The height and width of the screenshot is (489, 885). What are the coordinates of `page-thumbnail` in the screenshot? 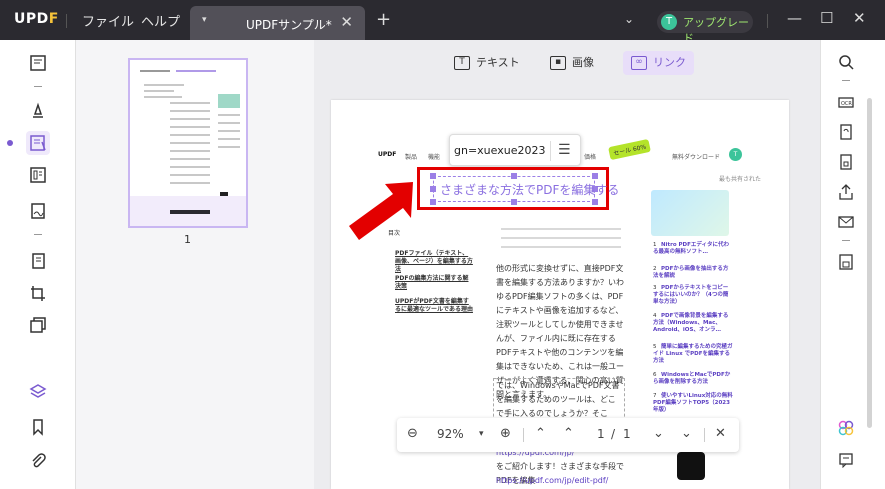 It's located at (188, 143).